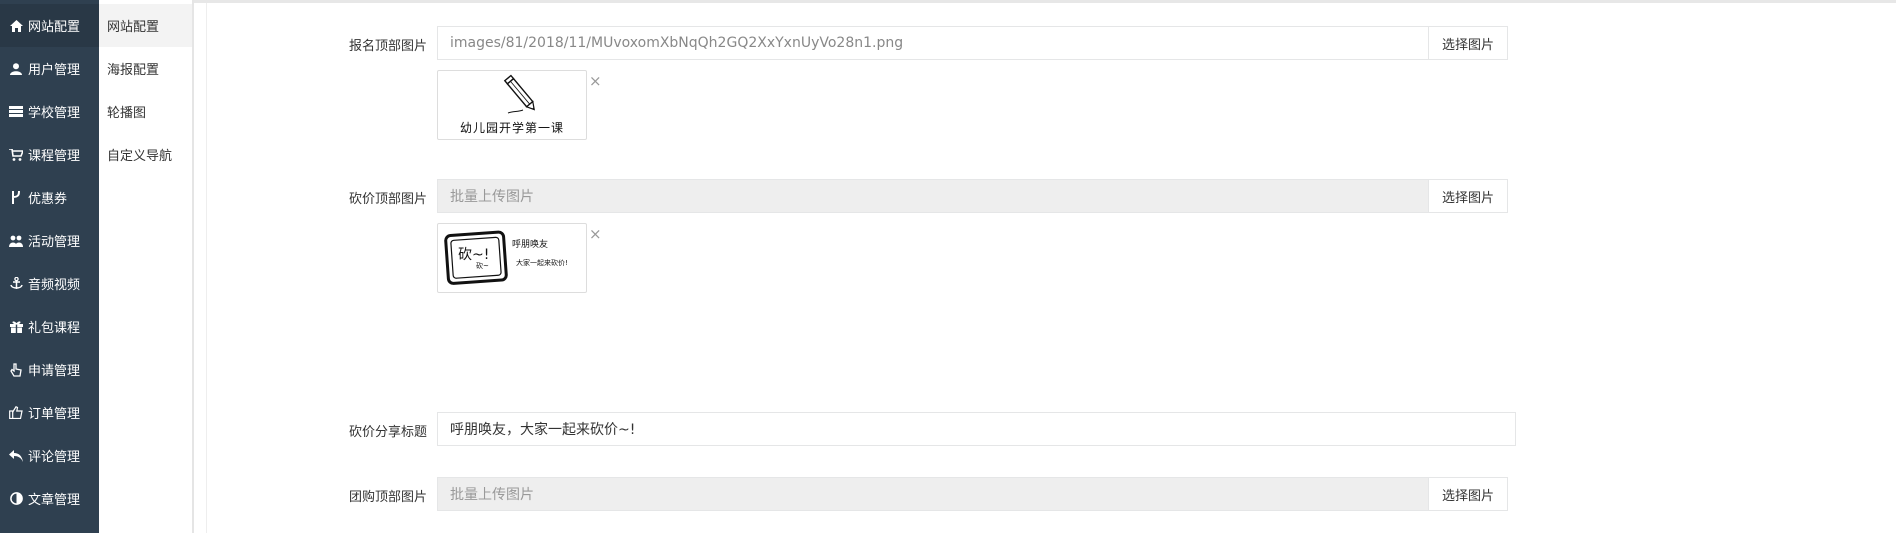 The image size is (1896, 533). I want to click on adjust-icon, so click(16, 498).